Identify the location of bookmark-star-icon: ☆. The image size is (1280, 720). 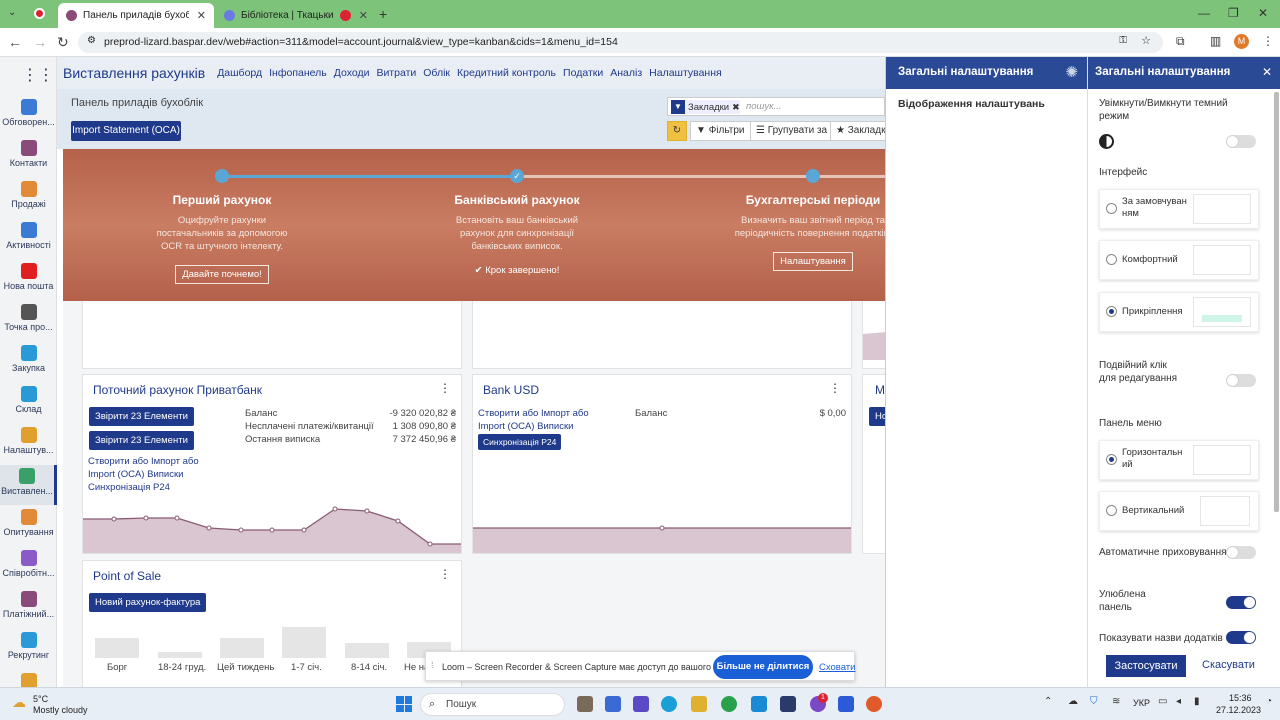
(1146, 40).